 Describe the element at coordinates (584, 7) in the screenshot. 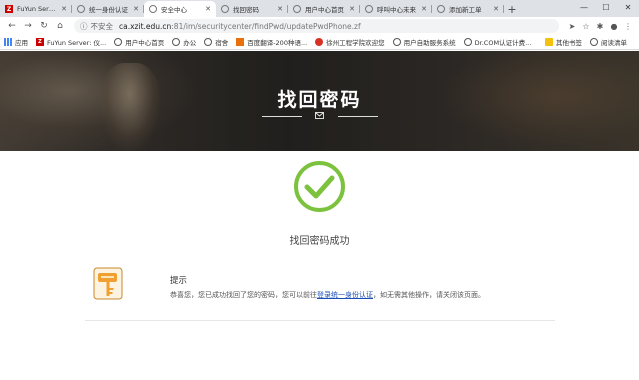

I see `minimize-icon: —` at that location.